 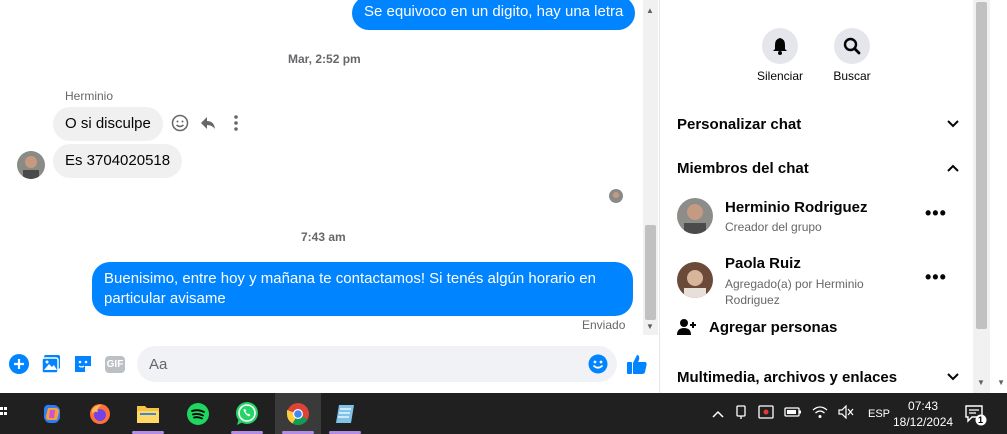 What do you see at coordinates (83, 364) in the screenshot?
I see `sticker-icon` at bounding box center [83, 364].